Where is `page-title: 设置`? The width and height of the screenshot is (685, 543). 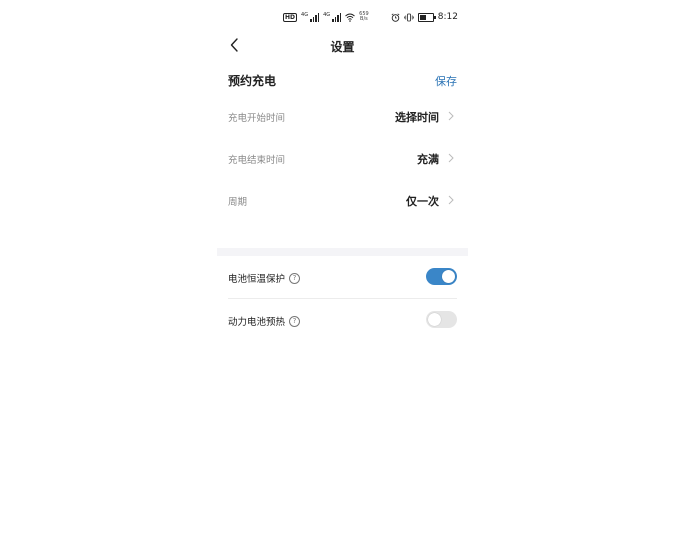
page-title: 设置 is located at coordinates (342, 47).